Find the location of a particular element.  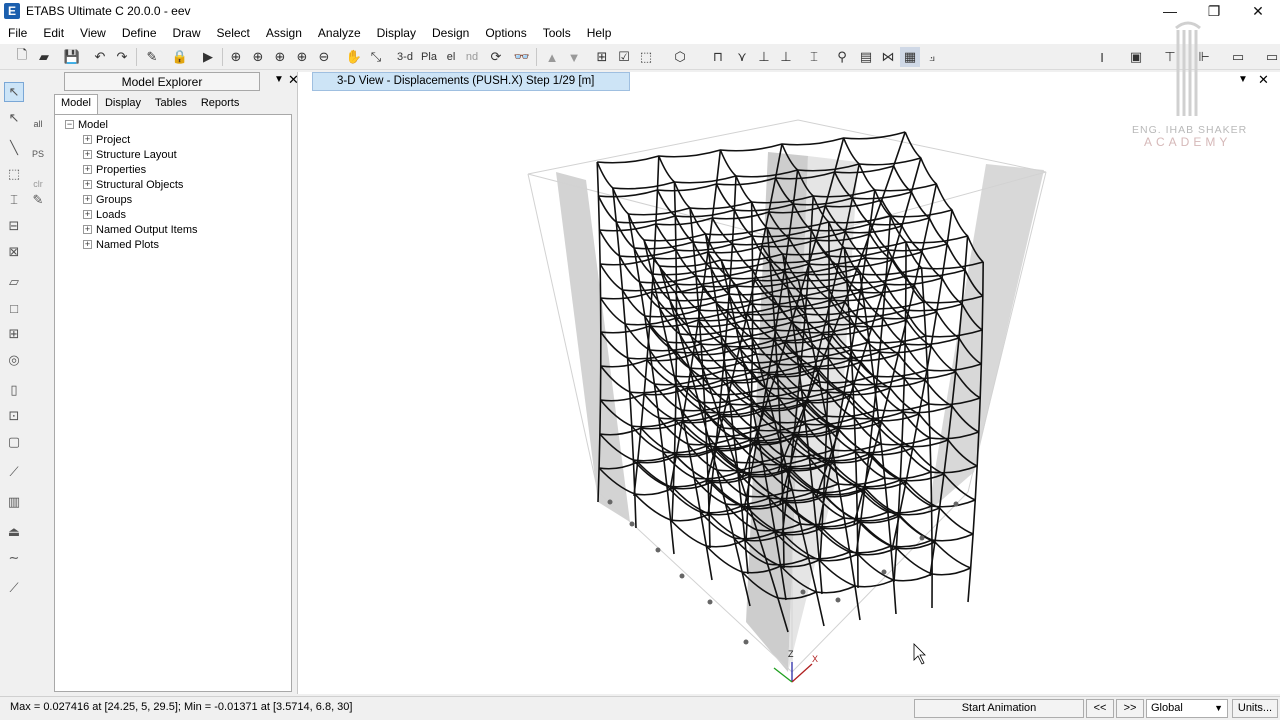

menu-define: Define is located at coordinates (139, 33).